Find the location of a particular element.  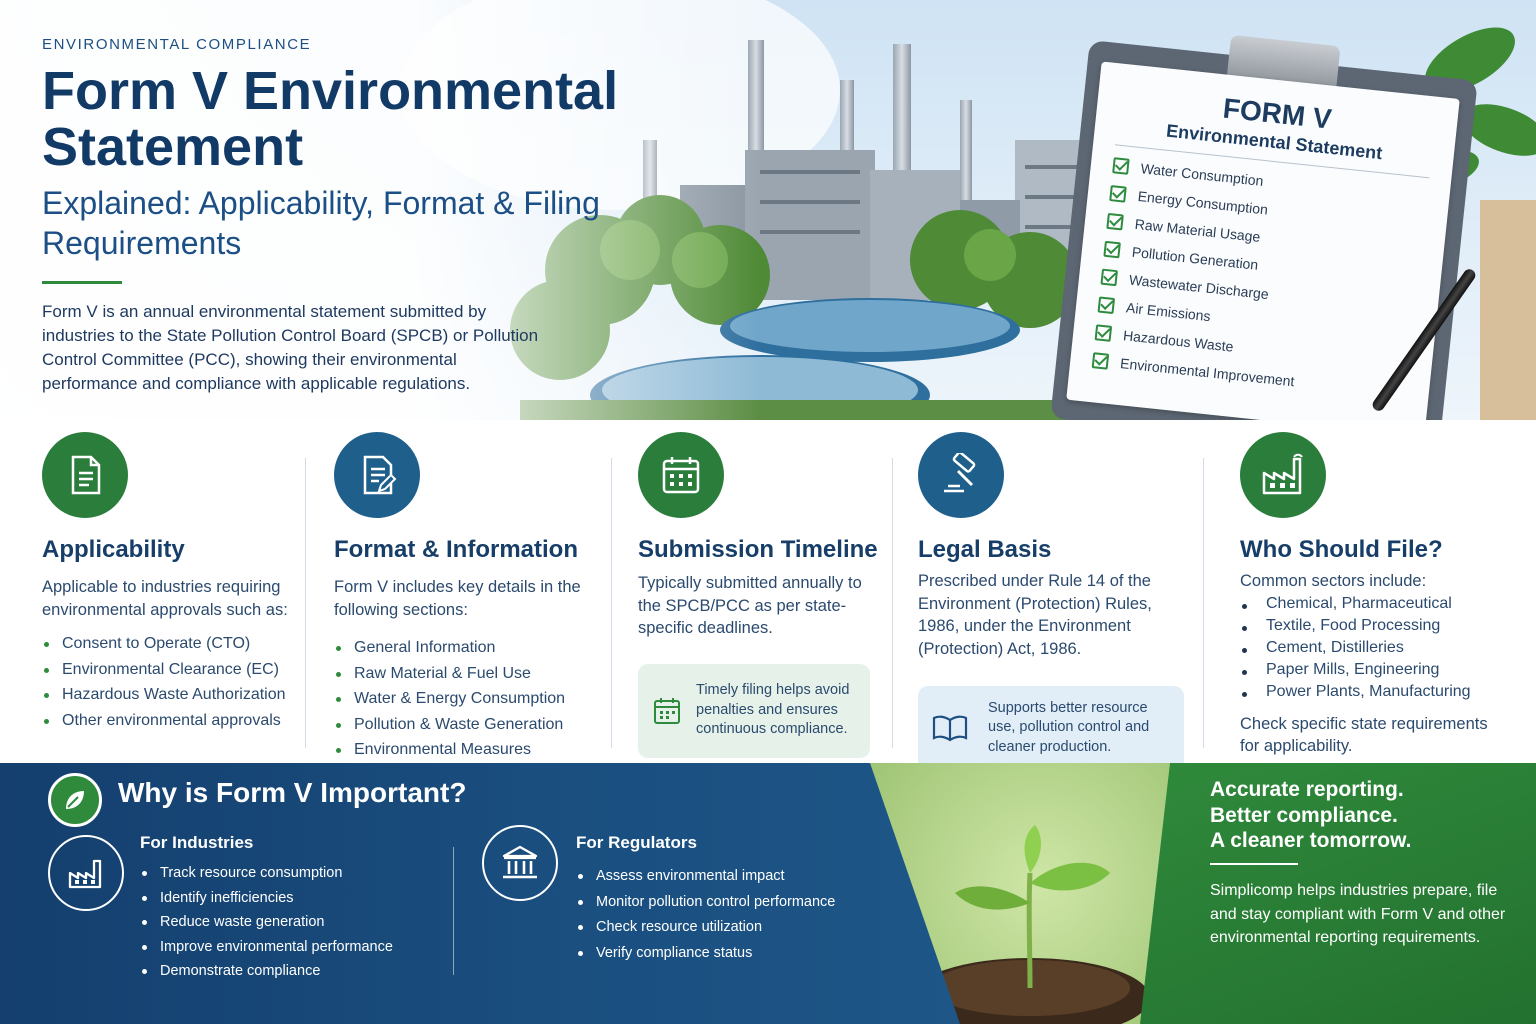

tagline-divider is located at coordinates (1254, 864).